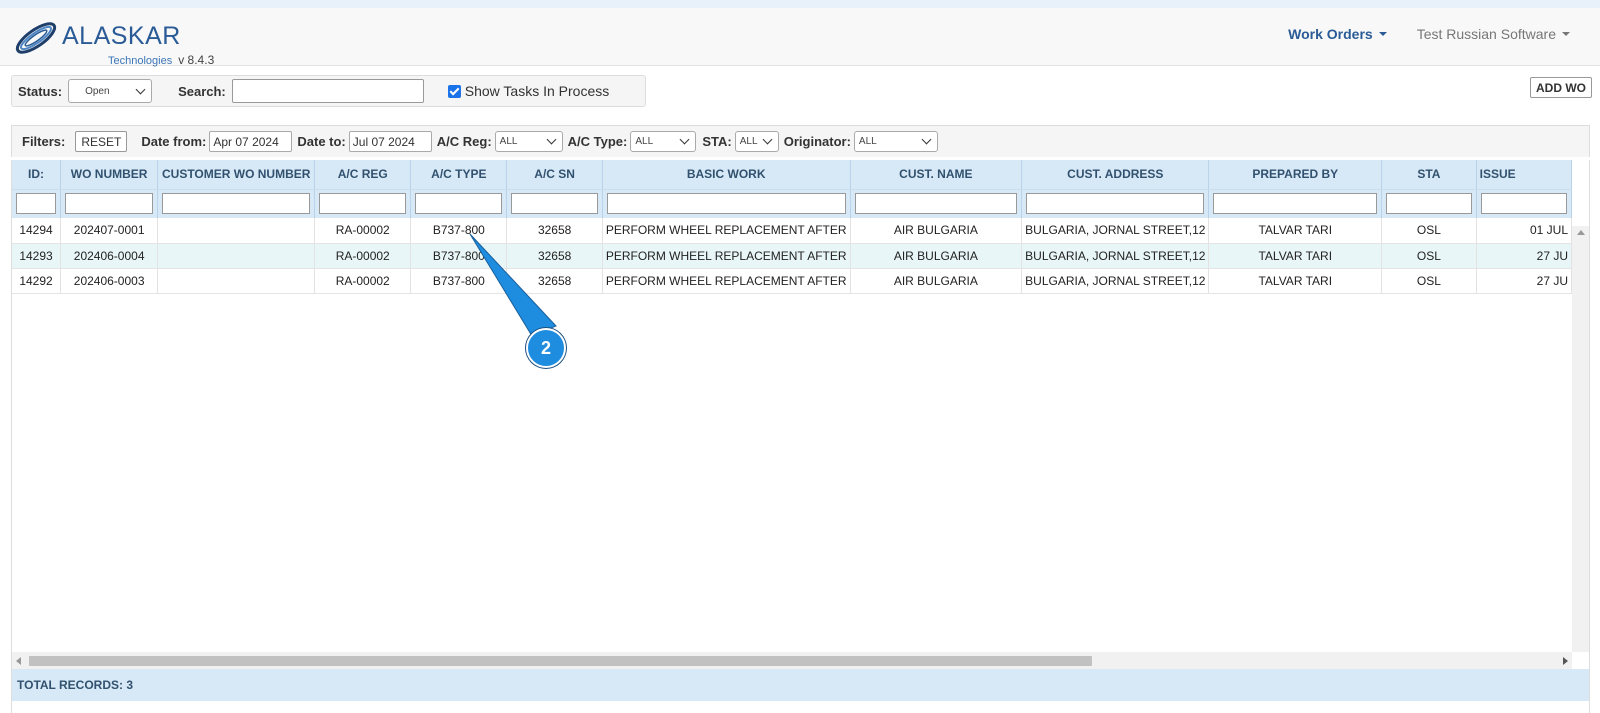 Image resolution: width=1600 pixels, height=713 pixels. What do you see at coordinates (109, 175) in the screenshot?
I see `col-header-wo-number: WO NUMBER` at bounding box center [109, 175].